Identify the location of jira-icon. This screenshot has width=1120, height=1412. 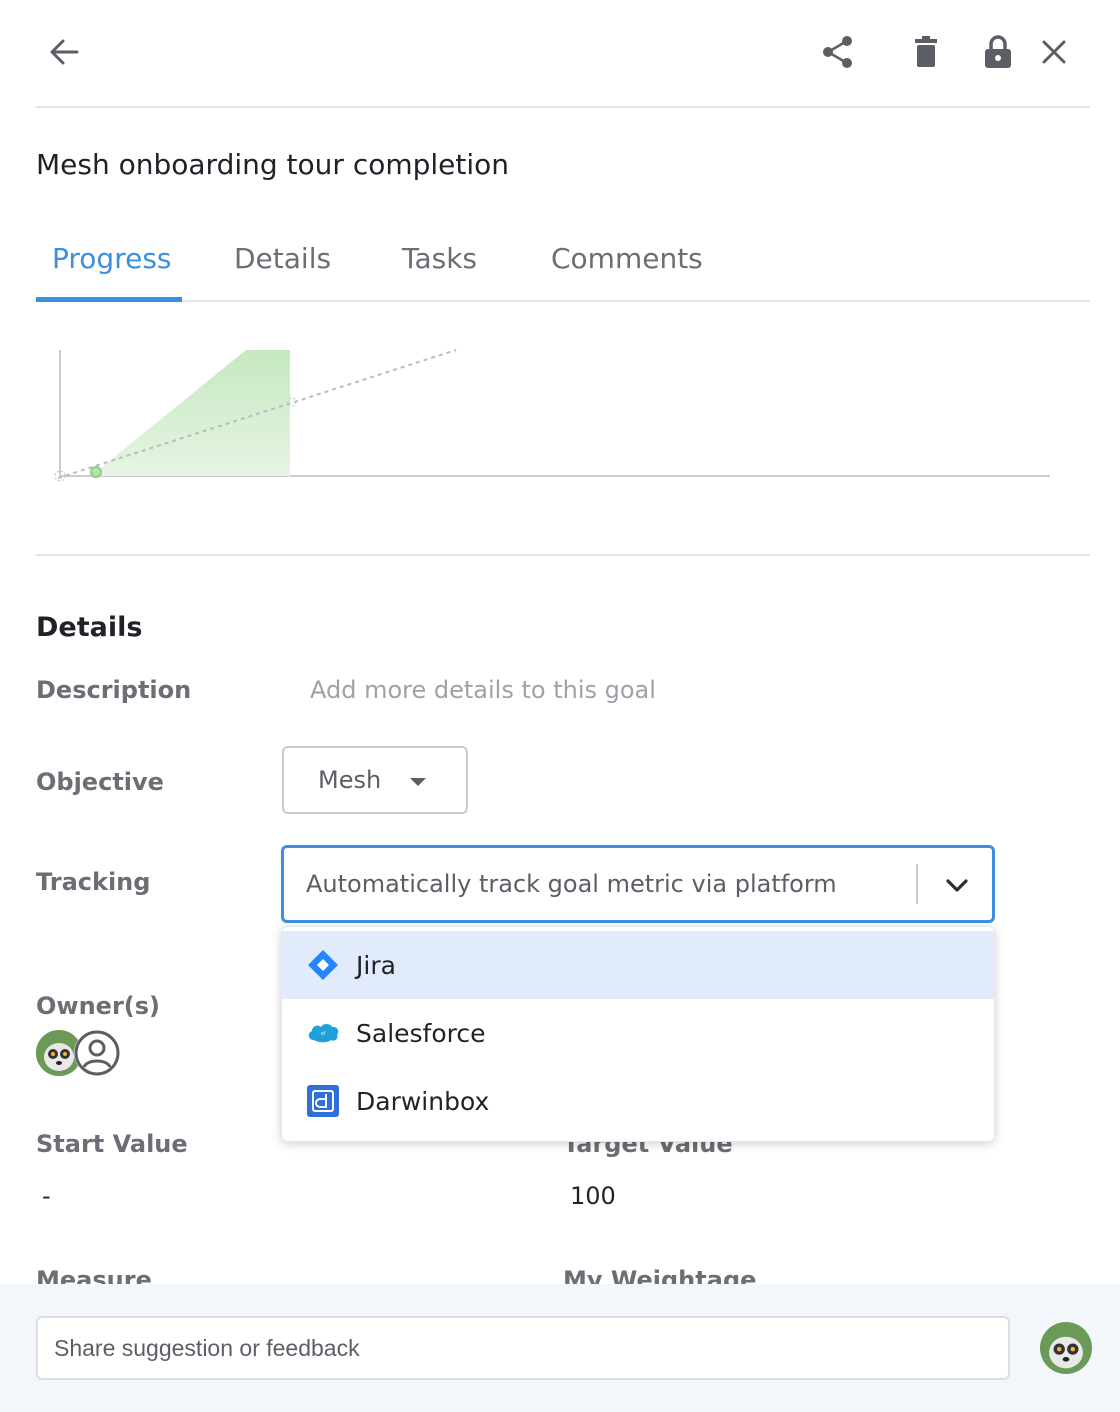
(323, 965).